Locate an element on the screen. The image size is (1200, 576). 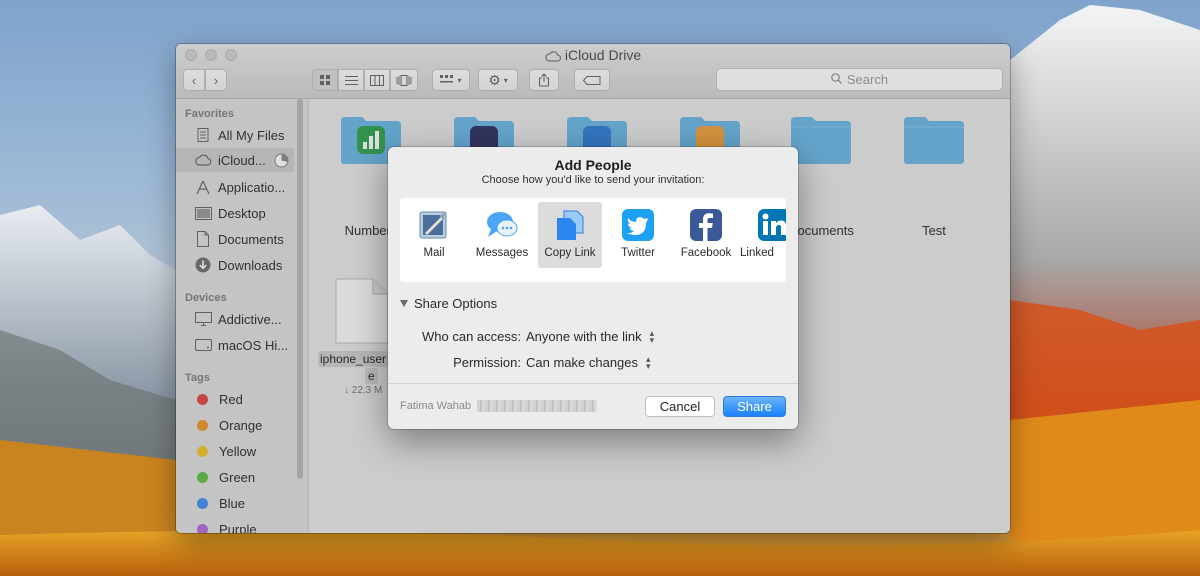
window-titlebar: iCloud Drive ‹ › ▾ ⚙ ▾ Search is located at coordinates (593, 71).